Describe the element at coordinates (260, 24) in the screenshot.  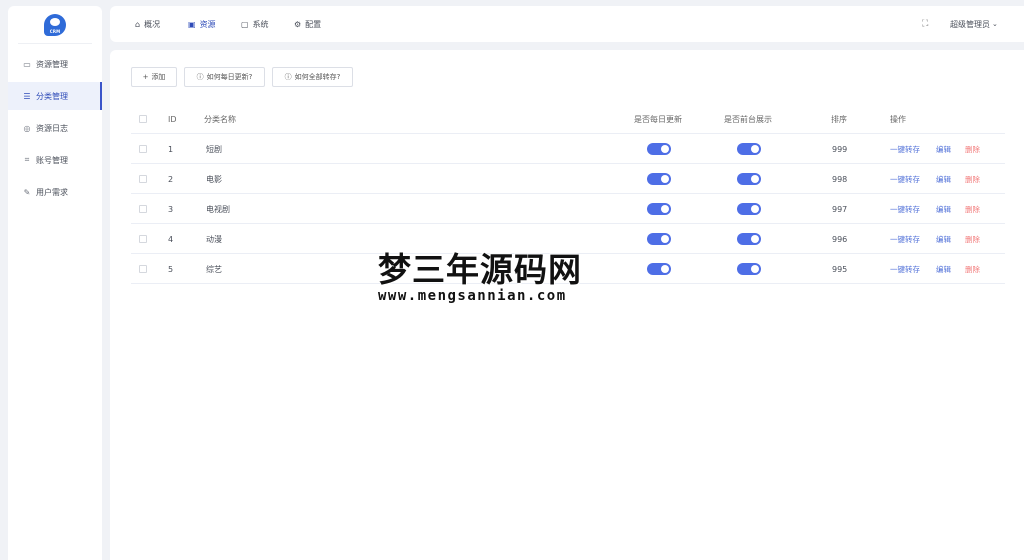
I see `tab-label: 系统` at that location.